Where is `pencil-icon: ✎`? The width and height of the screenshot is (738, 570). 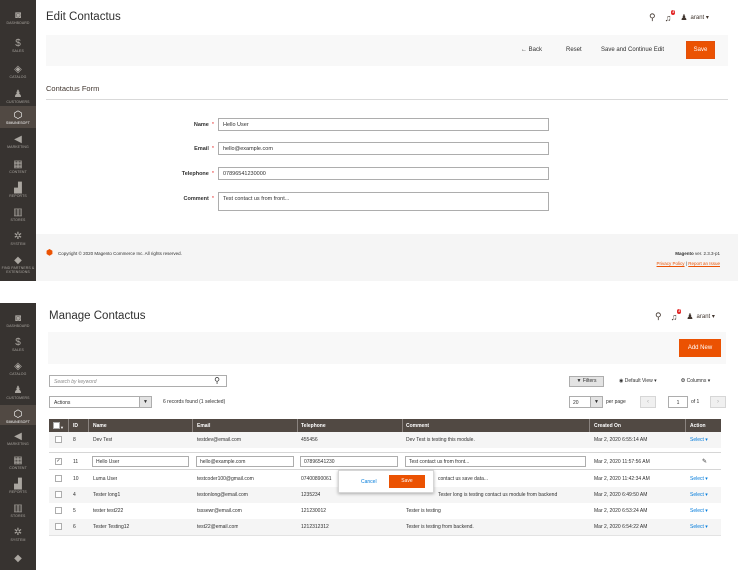
pencil-icon: ✎ is located at coordinates (704, 461).